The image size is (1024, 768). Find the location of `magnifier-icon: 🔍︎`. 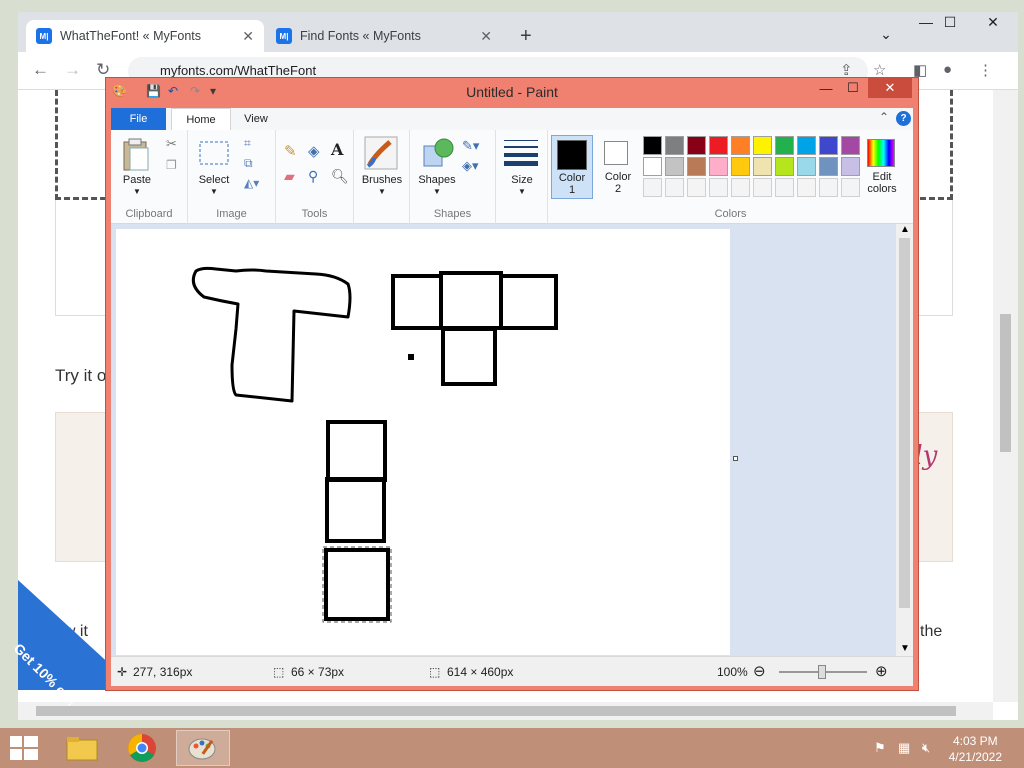

magnifier-icon: 🔍︎ is located at coordinates (340, 176).